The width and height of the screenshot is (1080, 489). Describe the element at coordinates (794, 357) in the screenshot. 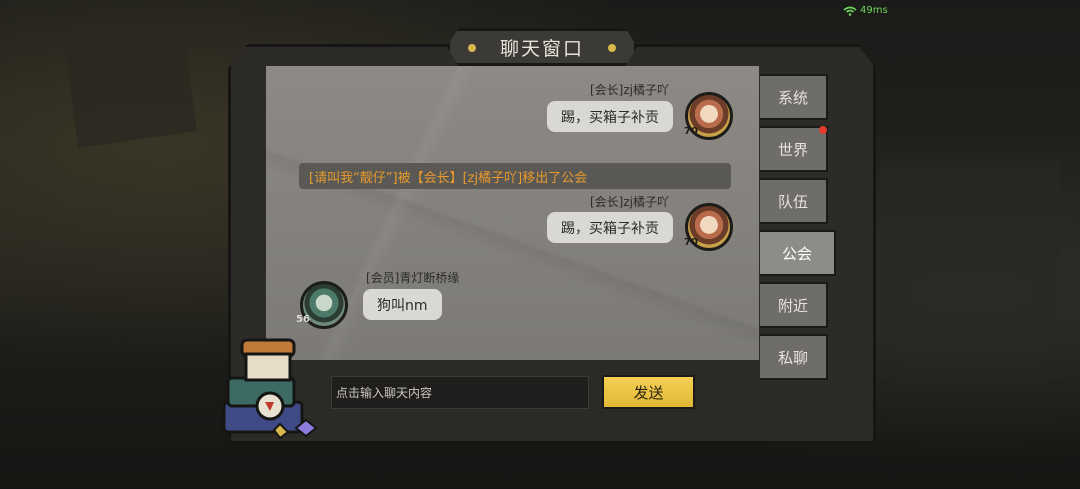

I see `tab-private: 私聊` at that location.